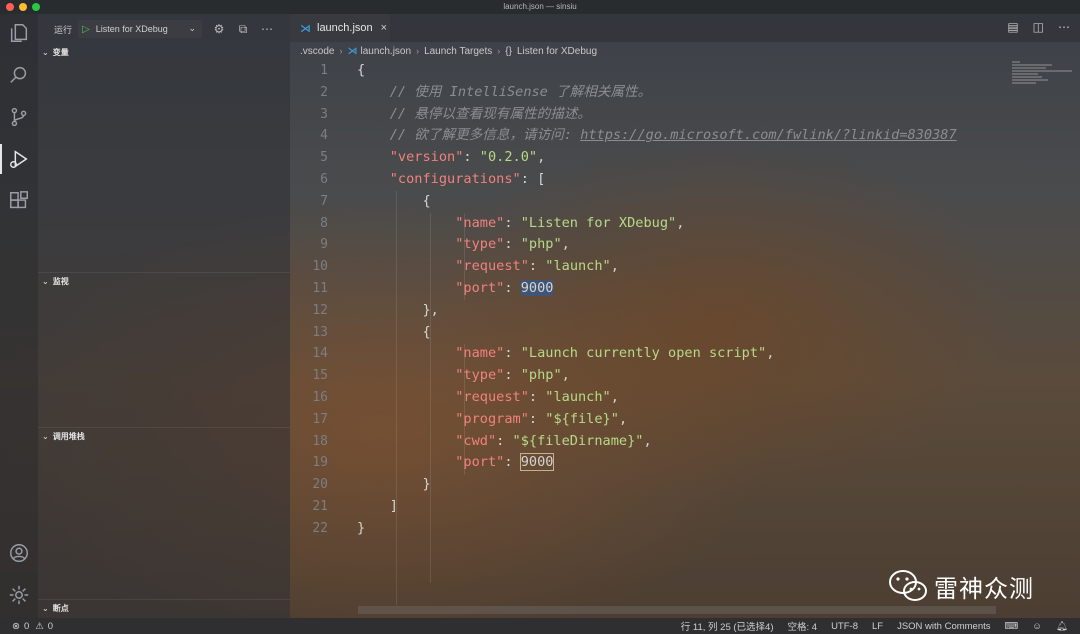 The height and width of the screenshot is (634, 1080). What do you see at coordinates (19, 117) in the screenshot?
I see `source-control-icon` at bounding box center [19, 117].